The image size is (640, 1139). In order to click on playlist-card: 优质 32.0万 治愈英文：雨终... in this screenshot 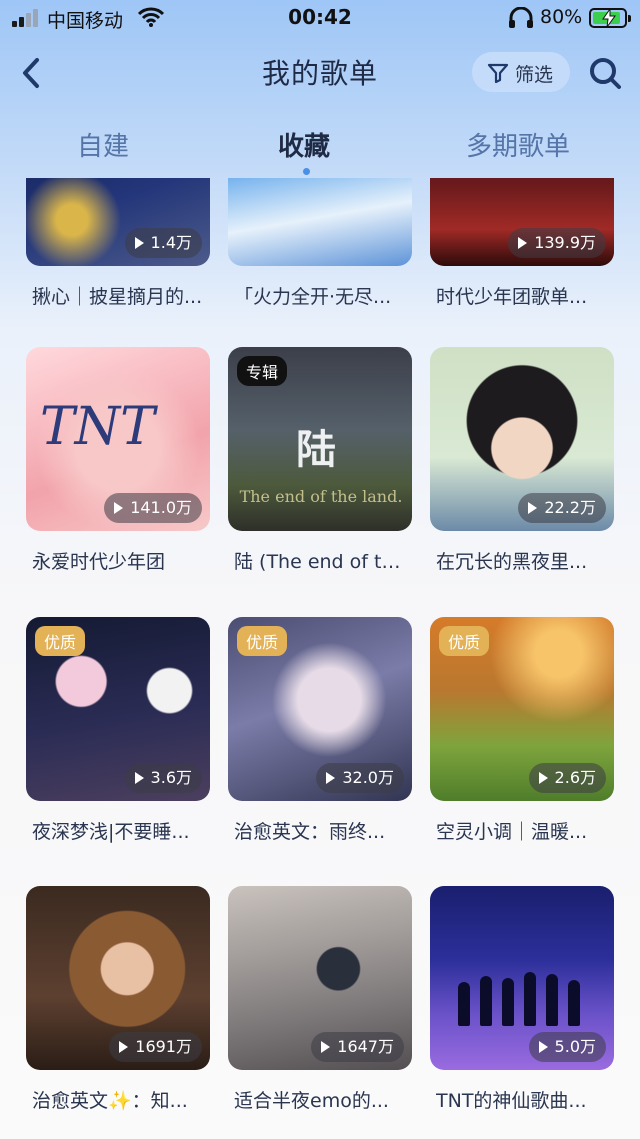, I will do `click(320, 737)`.